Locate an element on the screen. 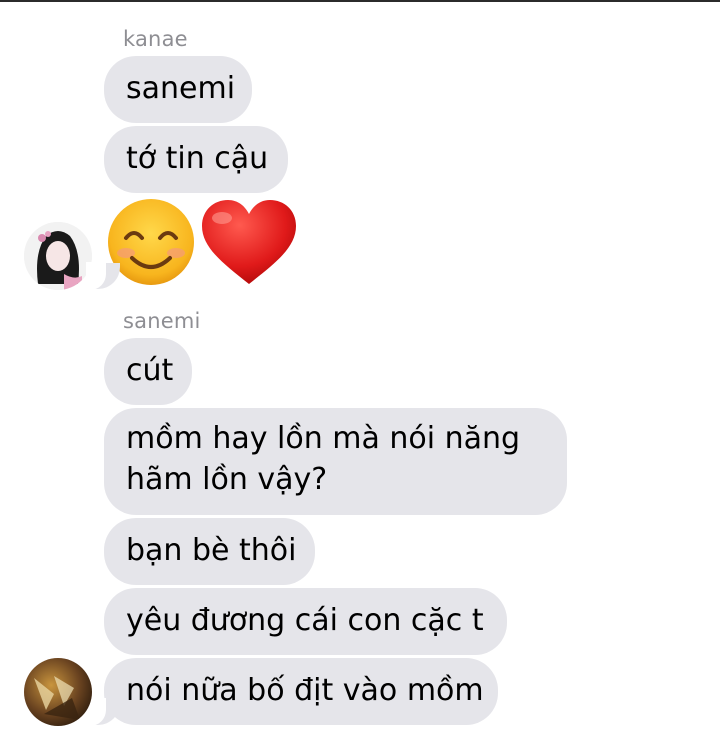  message-bubble: sanemi is located at coordinates (178, 89).